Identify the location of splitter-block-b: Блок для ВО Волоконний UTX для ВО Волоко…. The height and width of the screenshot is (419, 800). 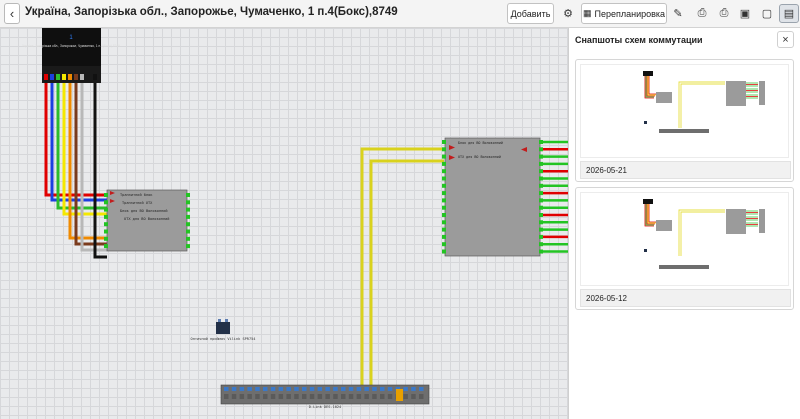
(505, 197).